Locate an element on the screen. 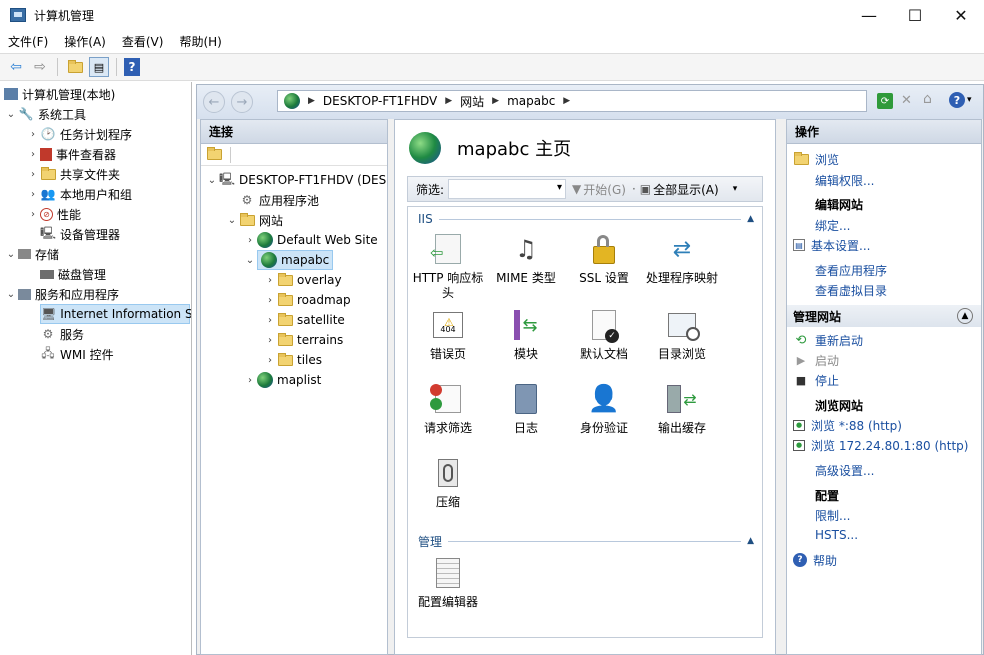 Image resolution: width=984 pixels, height=655 pixels. minimize-button: — is located at coordinates (869, 15).